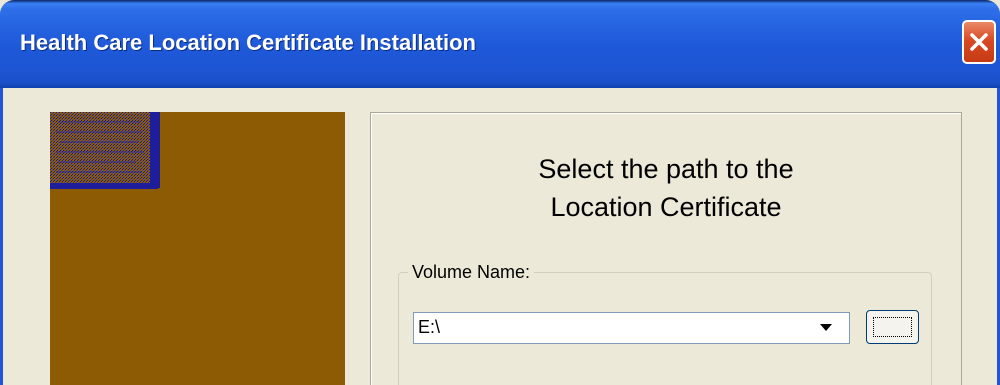 The height and width of the screenshot is (385, 1000). I want to click on browse-button, so click(892, 327).